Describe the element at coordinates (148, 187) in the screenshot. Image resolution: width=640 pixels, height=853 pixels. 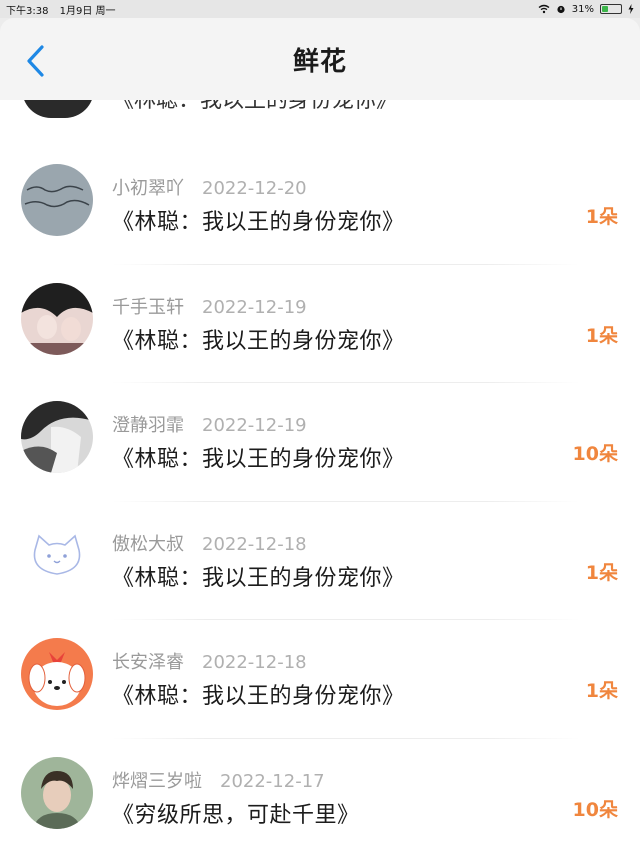
I see `username: 小初翠吖` at that location.